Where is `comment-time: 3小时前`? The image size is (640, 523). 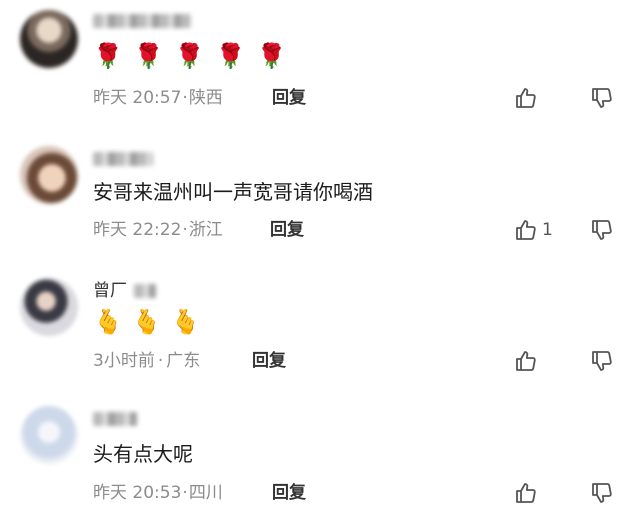 comment-time: 3小时前 is located at coordinates (124, 361).